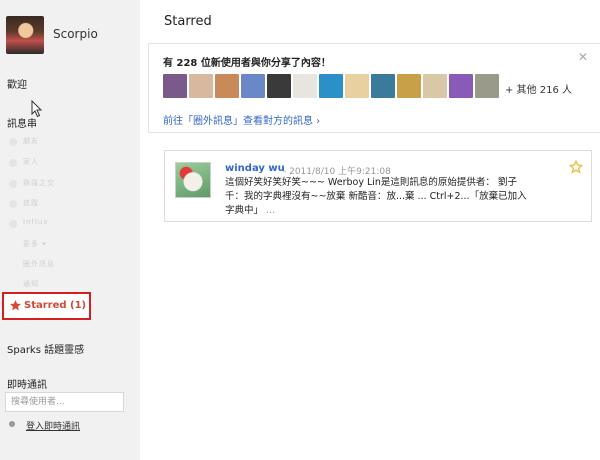 This screenshot has height=460, width=600. I want to click on sidebar-item-label: 朋友, so click(31, 141).